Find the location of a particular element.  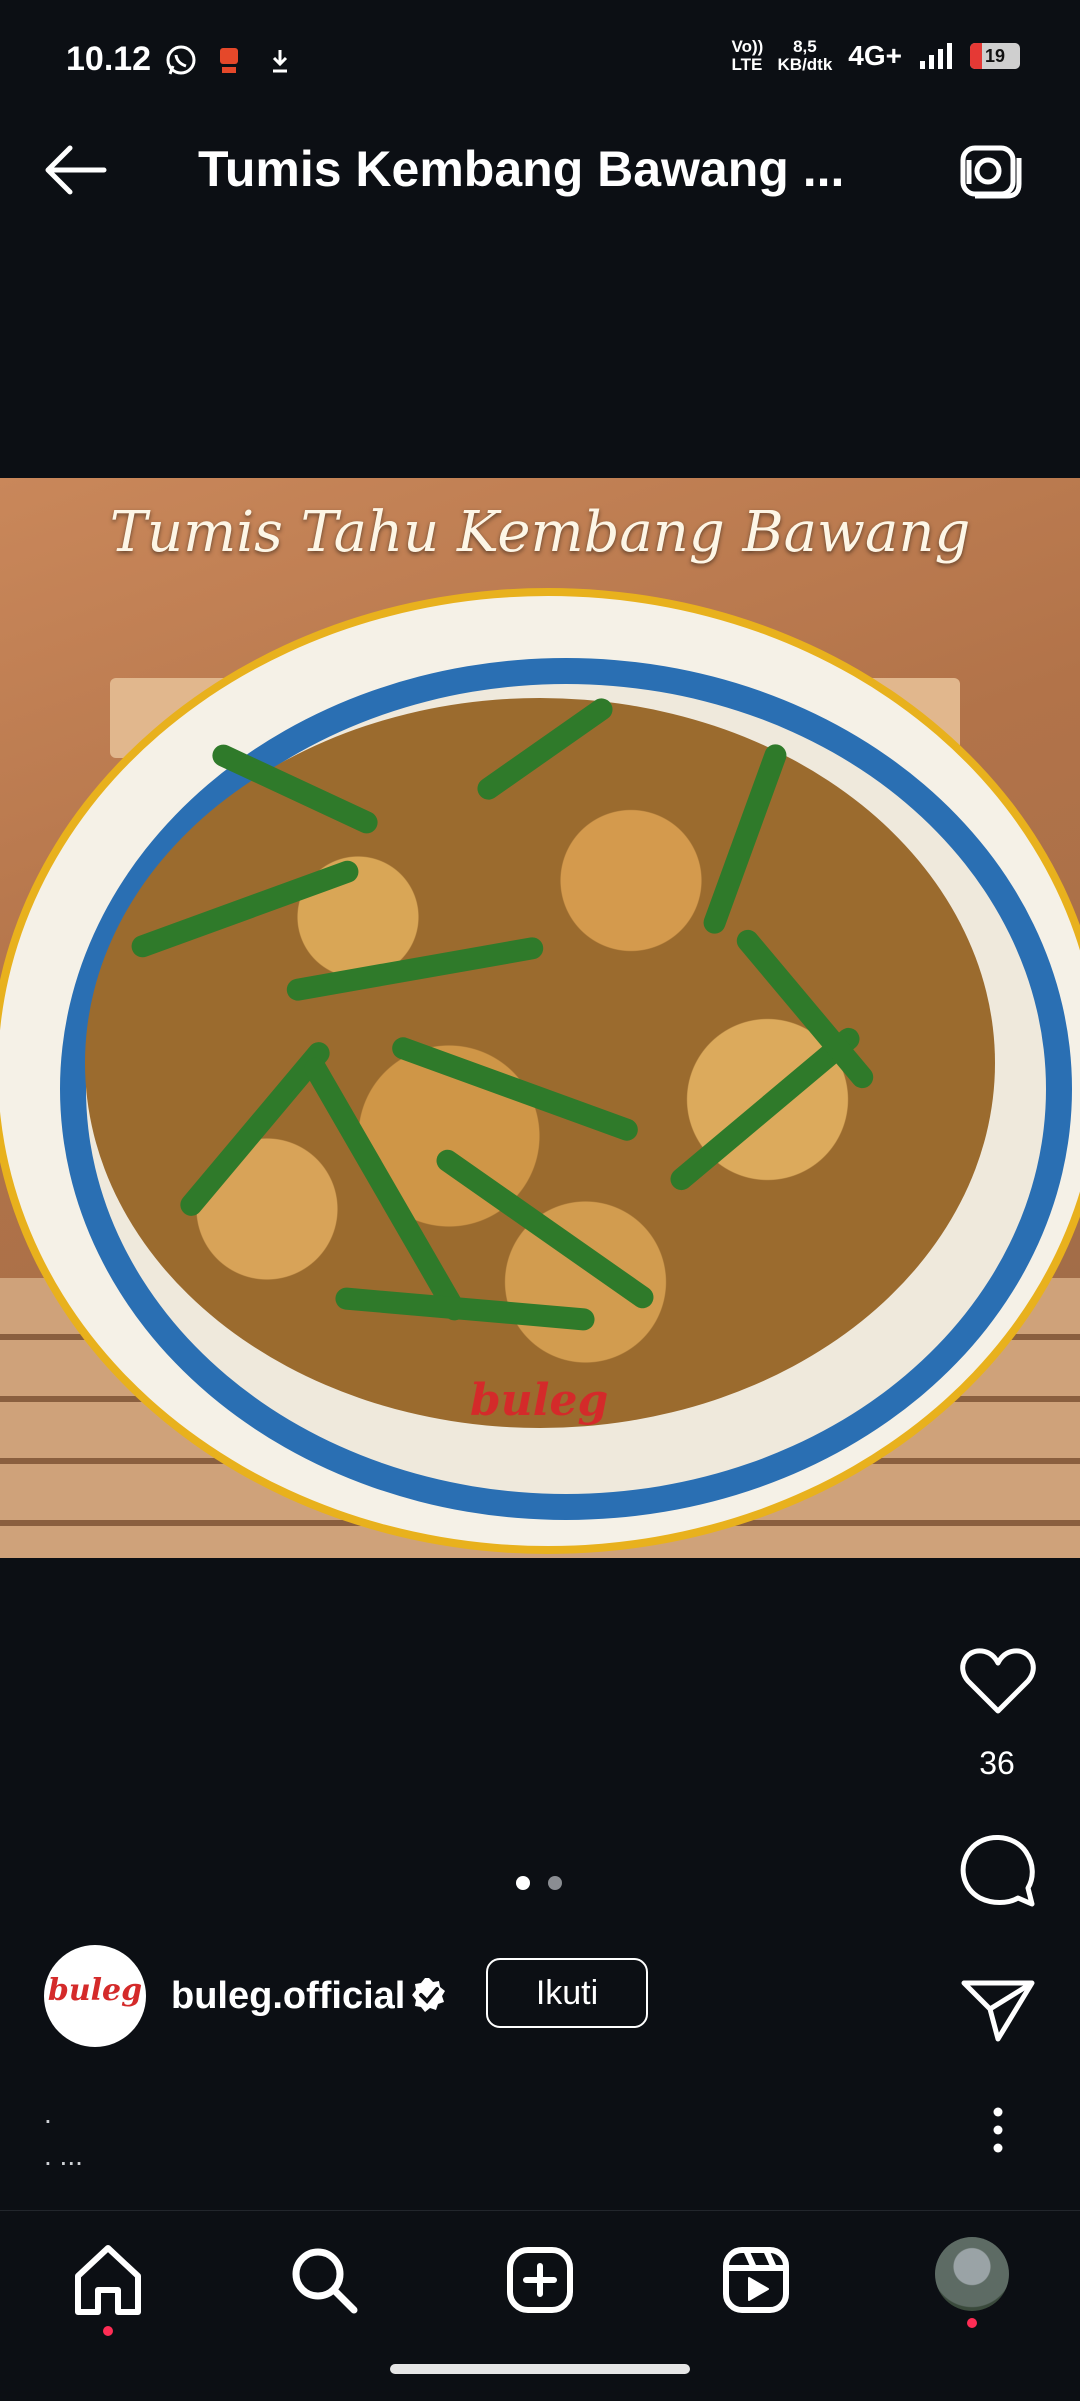

caption-line-1: . is located at coordinates (48, 2114).